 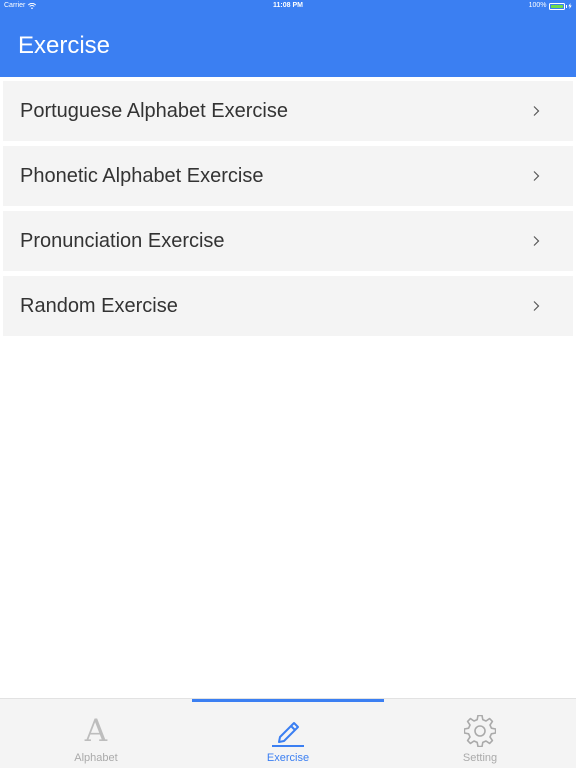 I want to click on battery-fill, so click(x=556, y=6).